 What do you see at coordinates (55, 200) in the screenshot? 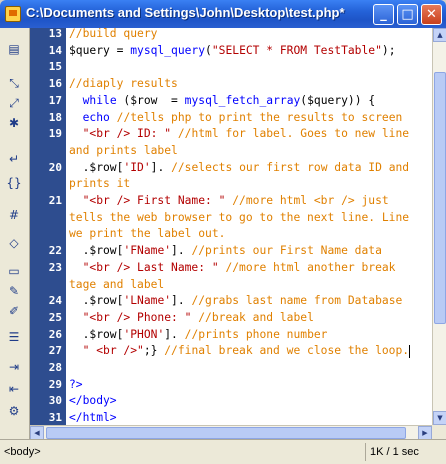
I see `line-number: 21` at bounding box center [55, 200].